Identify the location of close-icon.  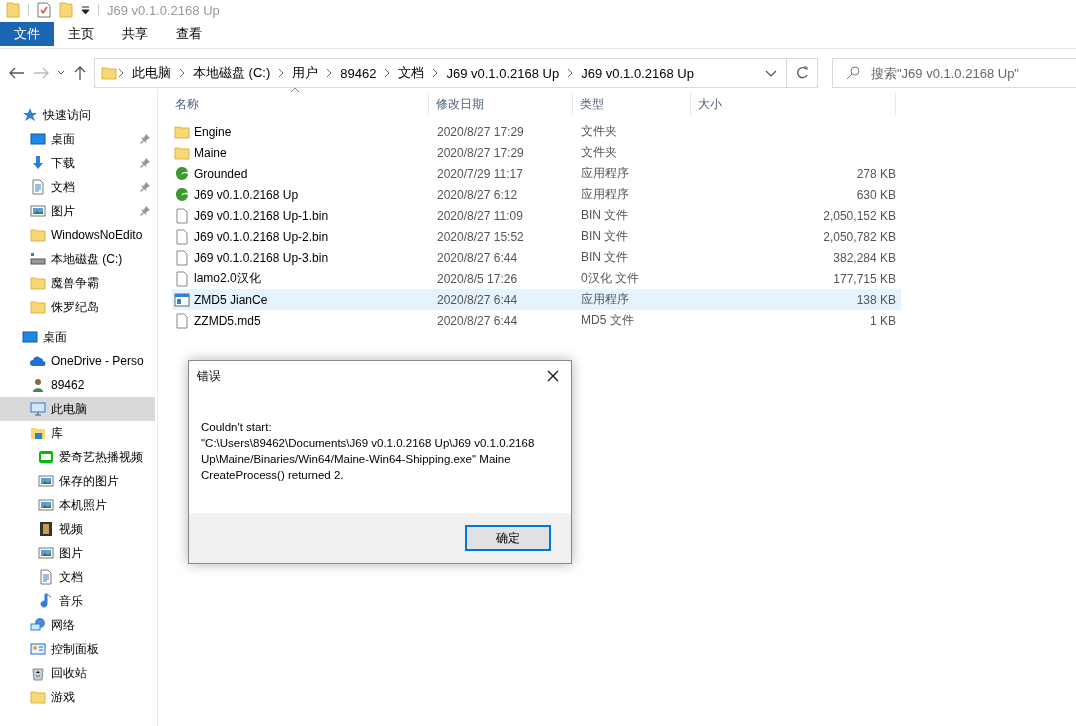
(553, 376).